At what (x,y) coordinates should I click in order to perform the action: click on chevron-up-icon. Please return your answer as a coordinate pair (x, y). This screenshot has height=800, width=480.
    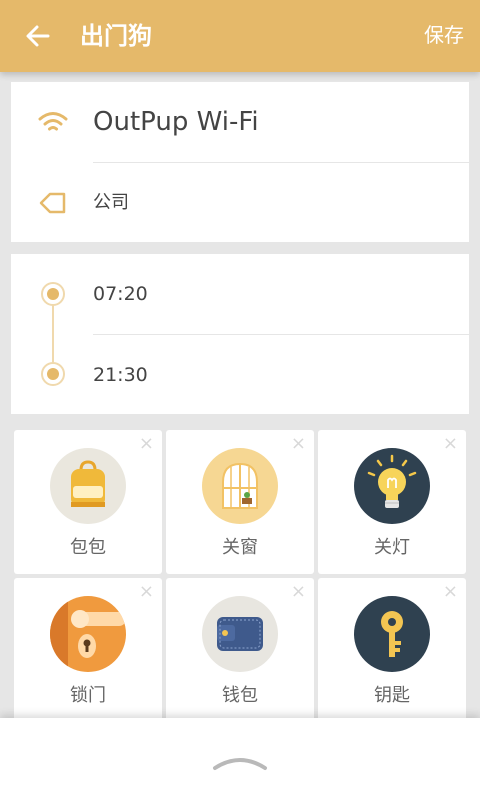
    Looking at the image, I should click on (240, 762).